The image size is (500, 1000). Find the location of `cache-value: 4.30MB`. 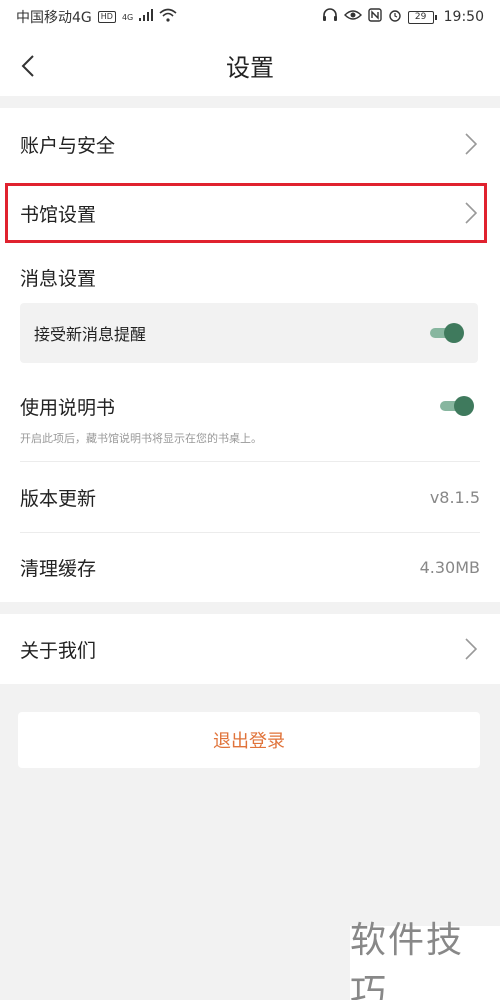

cache-value: 4.30MB is located at coordinates (449, 567).